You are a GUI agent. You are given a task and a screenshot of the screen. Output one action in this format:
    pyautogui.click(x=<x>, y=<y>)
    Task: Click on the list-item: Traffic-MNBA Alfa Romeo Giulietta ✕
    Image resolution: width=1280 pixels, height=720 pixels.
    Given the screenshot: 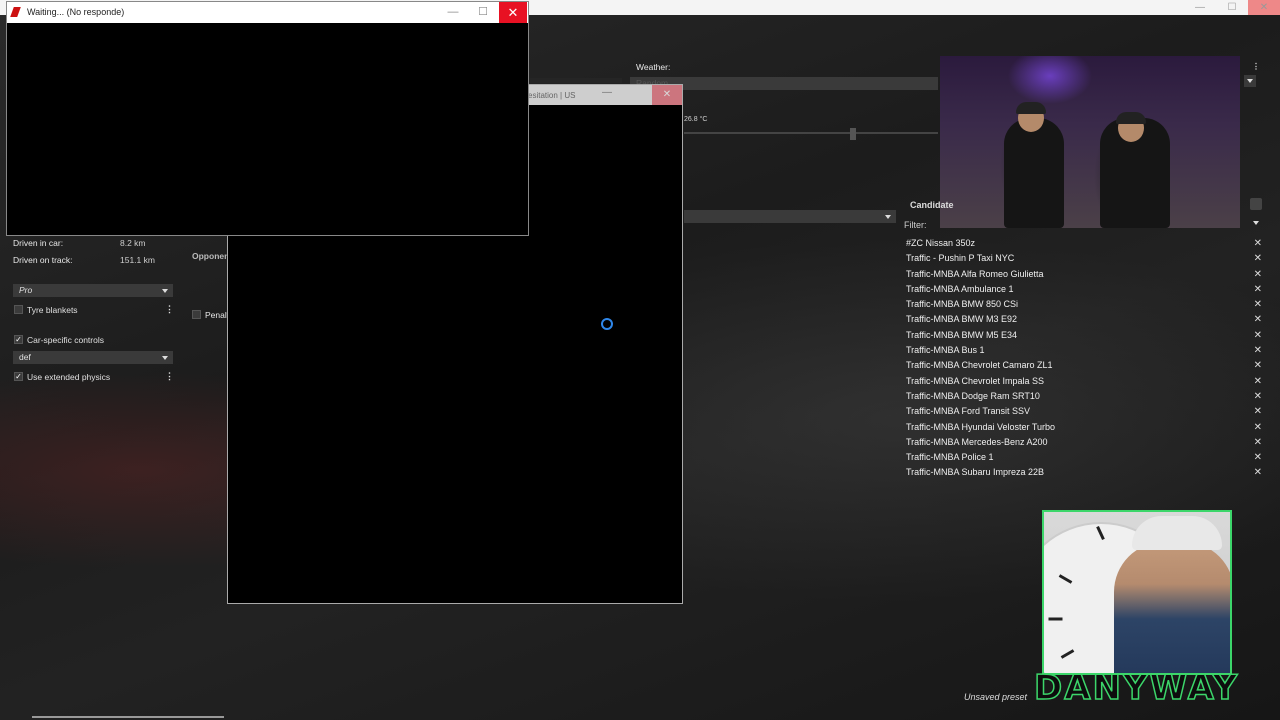 What is the action you would take?
    pyautogui.click(x=1084, y=274)
    